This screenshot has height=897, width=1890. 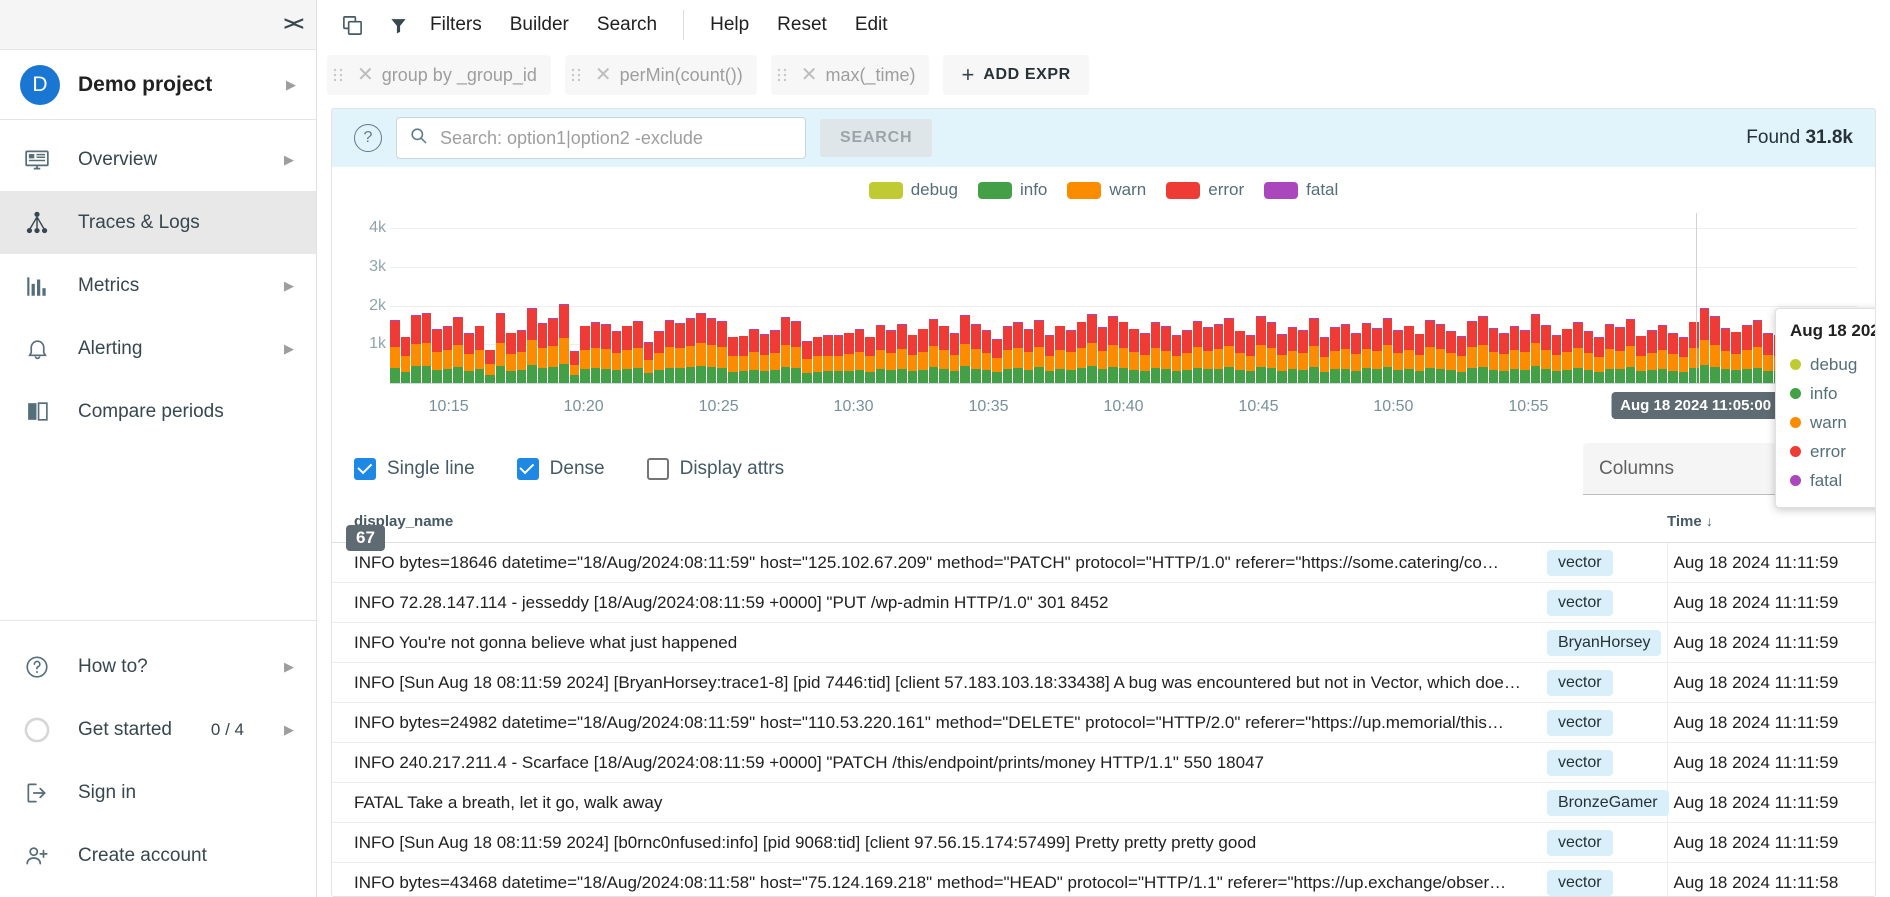 What do you see at coordinates (439, 75) in the screenshot?
I see `expression-chip: ✕ group by _group_id` at bounding box center [439, 75].